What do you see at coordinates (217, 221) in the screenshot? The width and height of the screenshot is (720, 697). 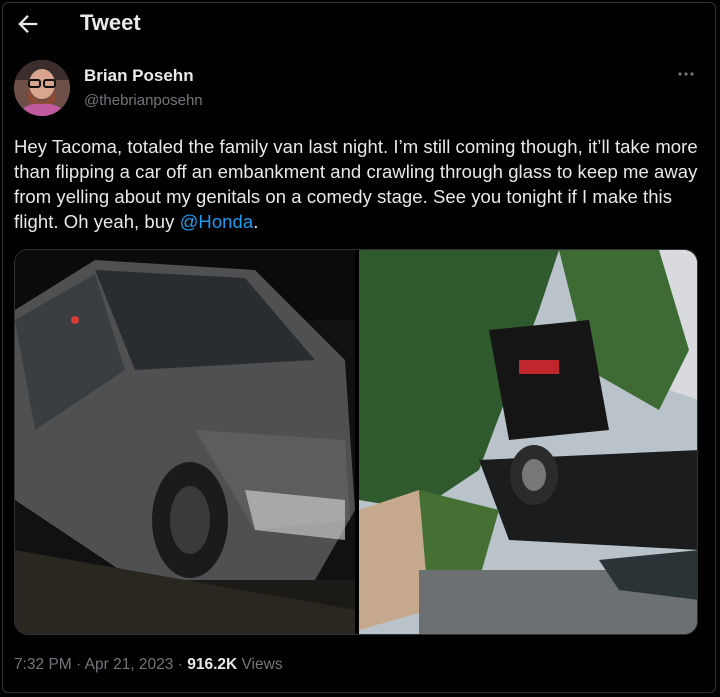 I see `mention-link: @Honda` at bounding box center [217, 221].